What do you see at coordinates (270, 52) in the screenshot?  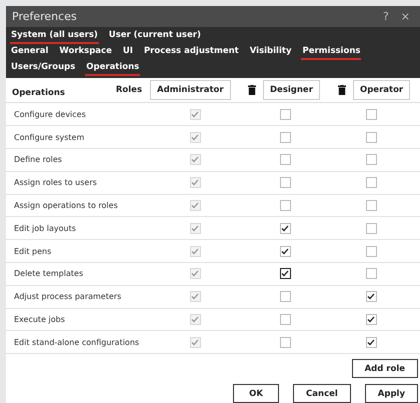 I see `tab: Visibility` at bounding box center [270, 52].